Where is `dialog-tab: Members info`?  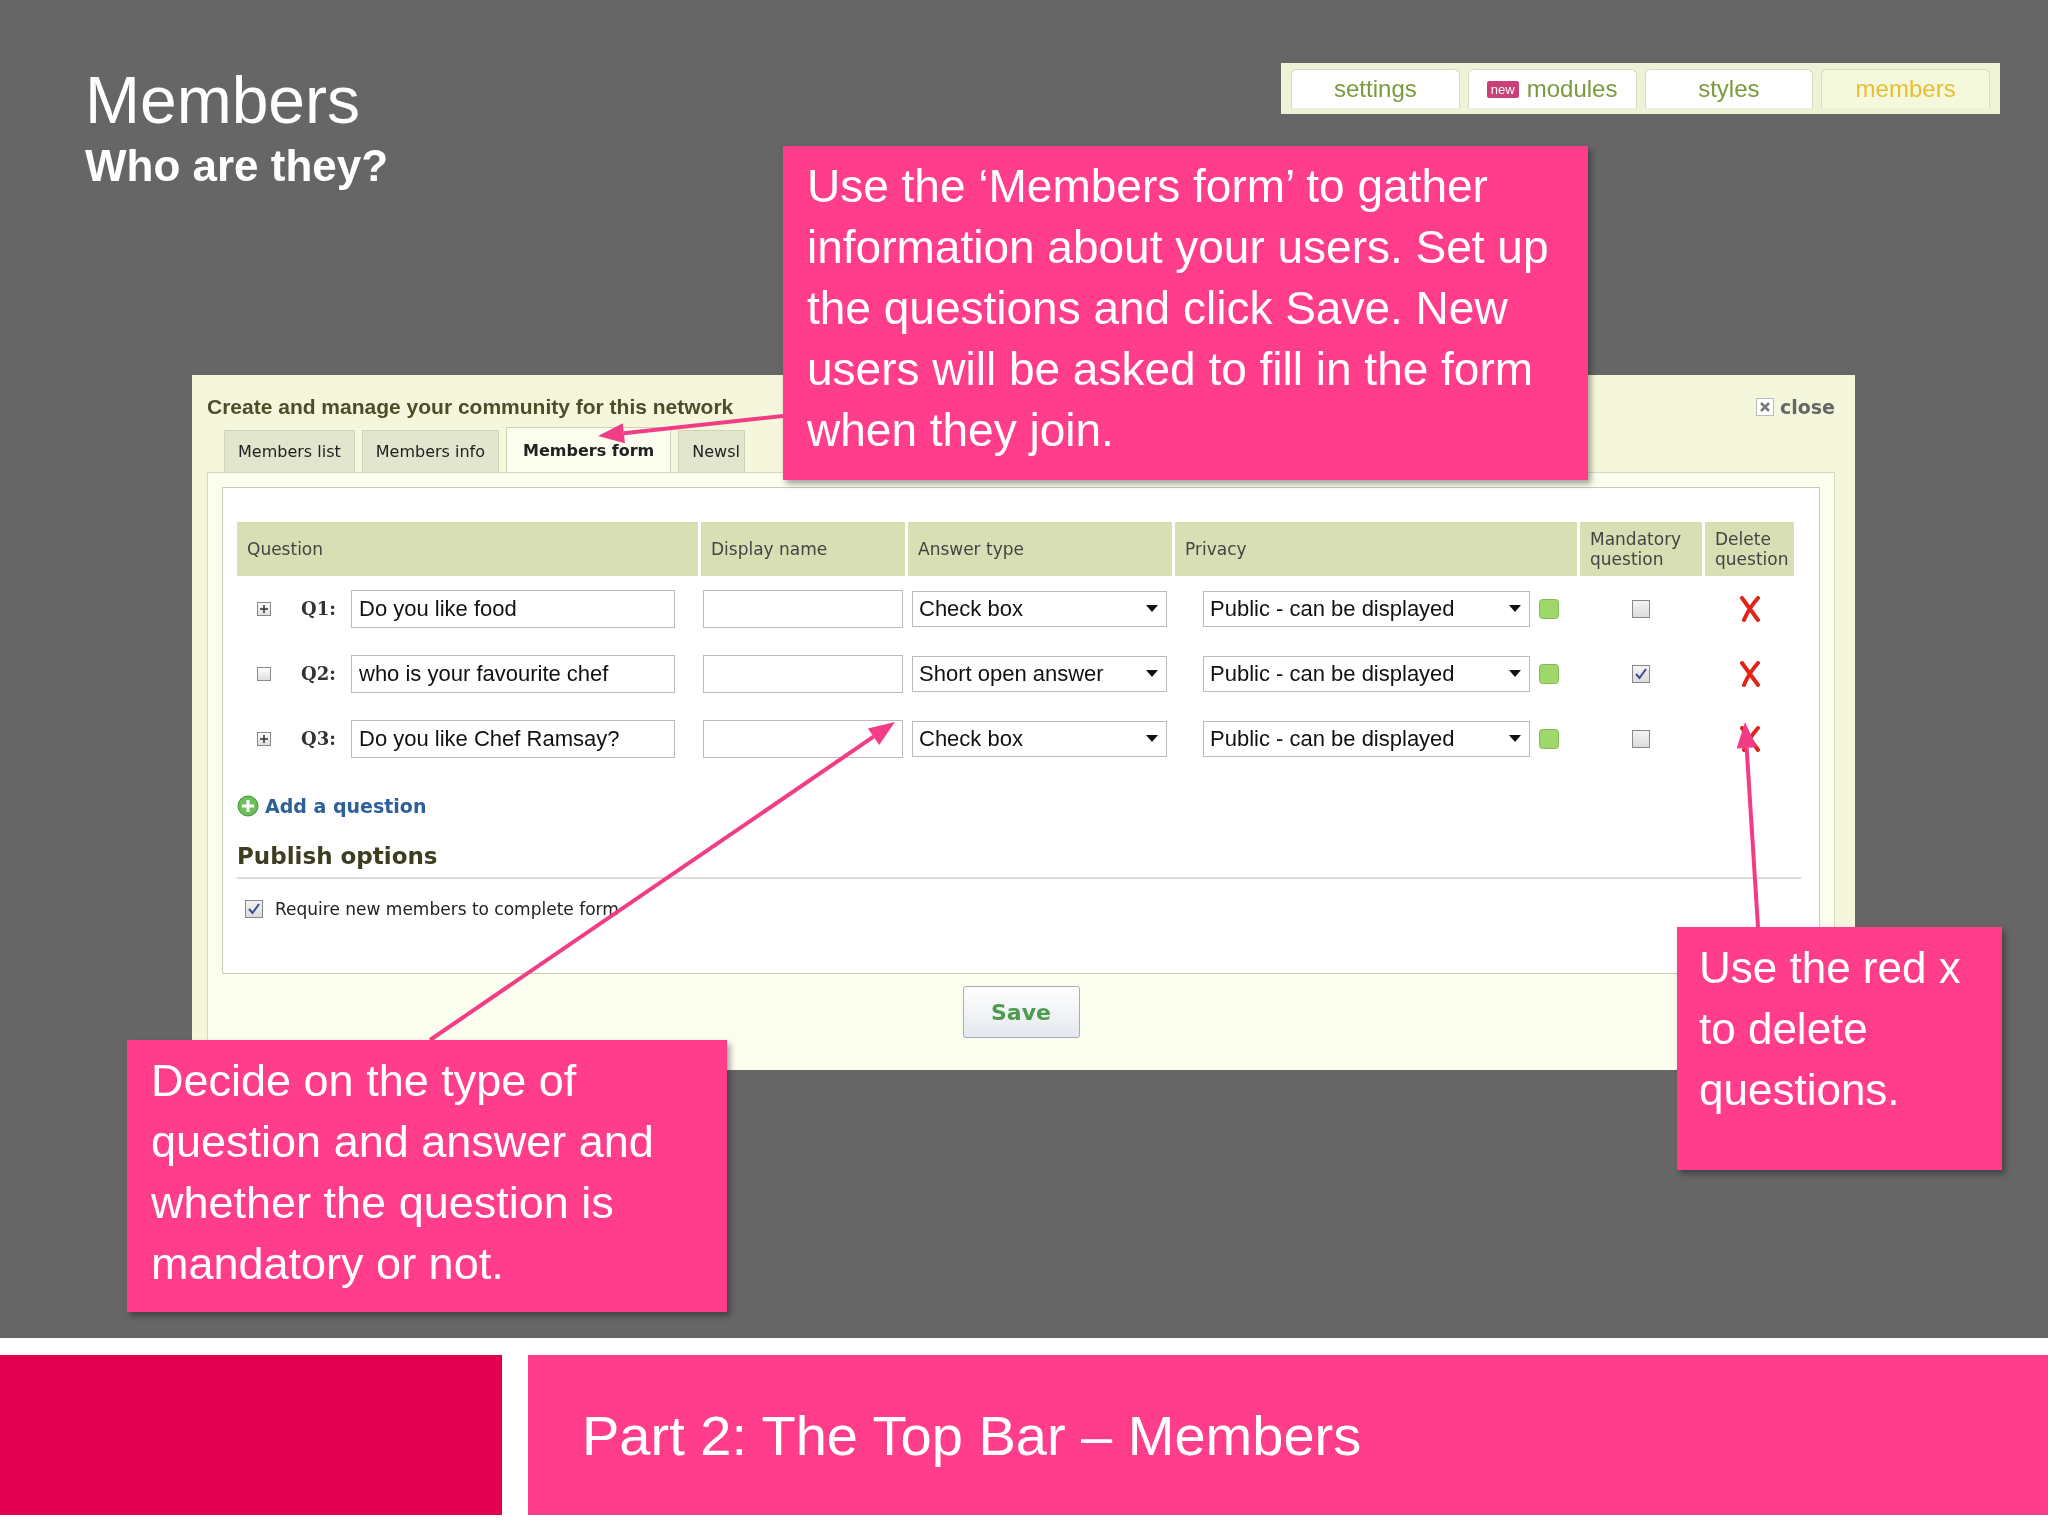
dialog-tab: Members info is located at coordinates (430, 451).